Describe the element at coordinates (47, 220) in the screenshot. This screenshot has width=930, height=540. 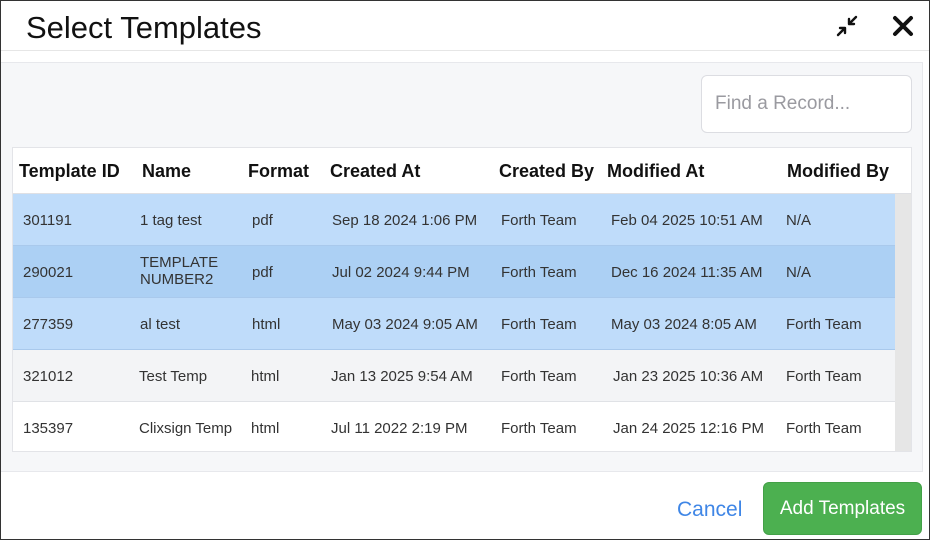
I see `cell-template-id: 301191` at that location.